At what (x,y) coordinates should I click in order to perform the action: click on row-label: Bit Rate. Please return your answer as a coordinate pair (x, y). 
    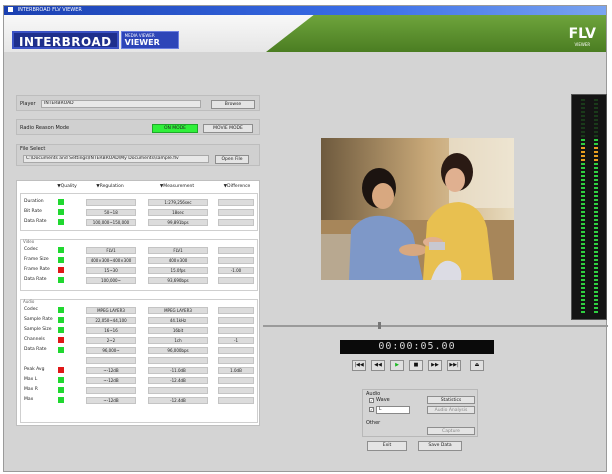
    Looking at the image, I should click on (33, 211).